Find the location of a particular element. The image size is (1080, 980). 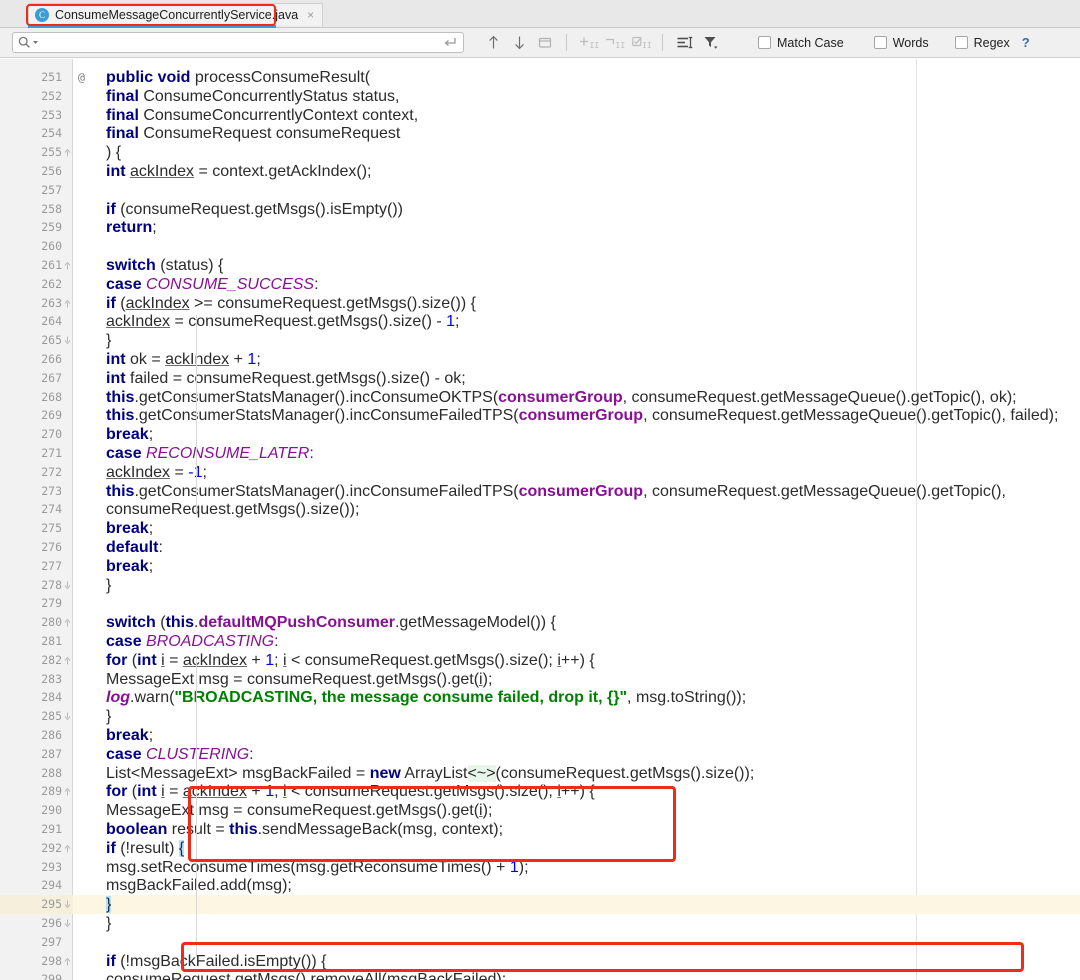

arrow-down-icon is located at coordinates (519, 43).